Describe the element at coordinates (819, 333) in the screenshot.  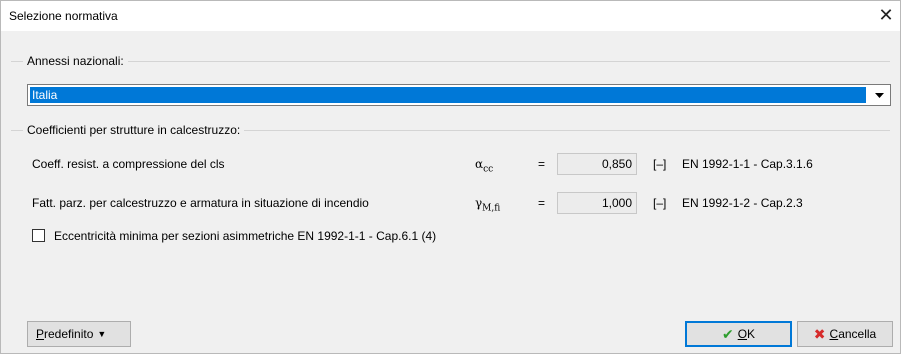
I see `cross-icon: ✖` at that location.